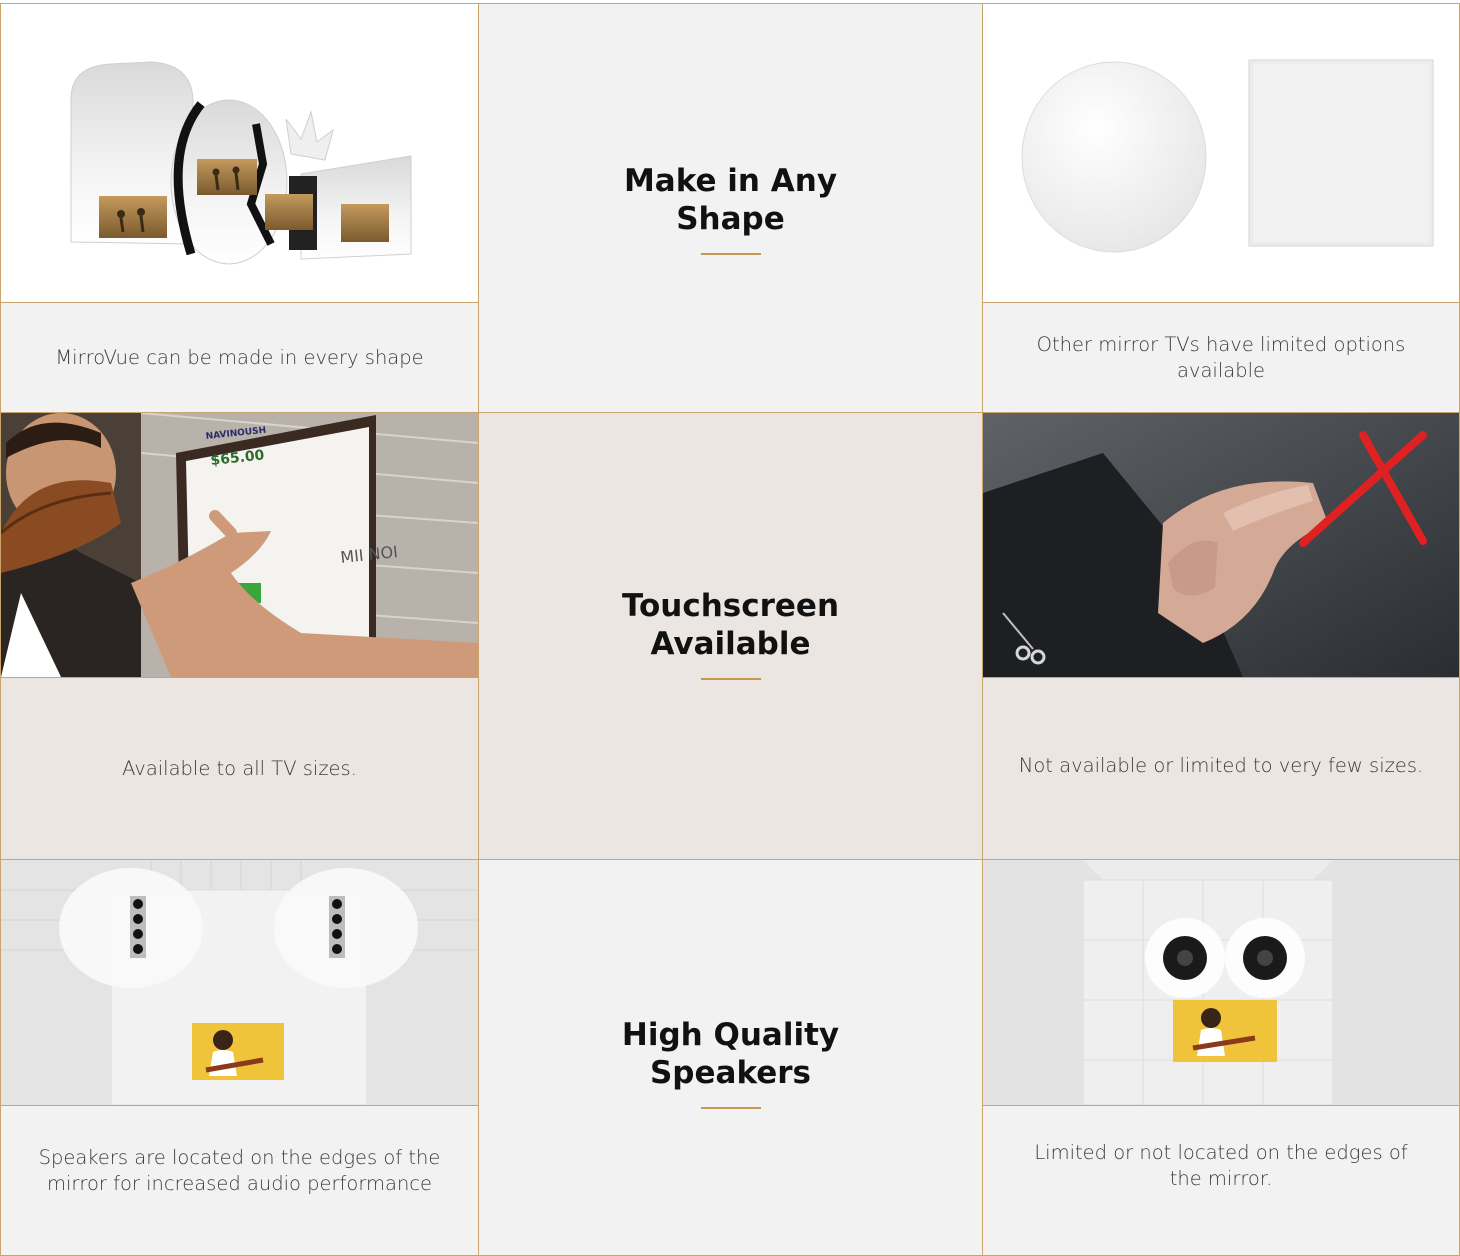 This screenshot has height=1256, width=1460. Describe the element at coordinates (1221, 545) in the screenshot. I see `other-touchscreen-image` at that location.